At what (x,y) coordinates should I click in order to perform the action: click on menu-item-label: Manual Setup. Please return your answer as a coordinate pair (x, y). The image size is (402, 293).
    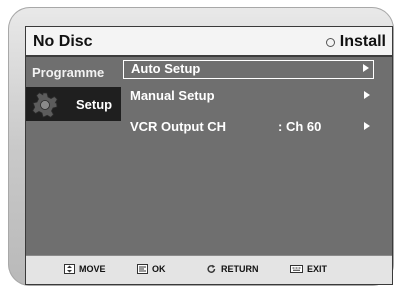
    Looking at the image, I should click on (172, 95).